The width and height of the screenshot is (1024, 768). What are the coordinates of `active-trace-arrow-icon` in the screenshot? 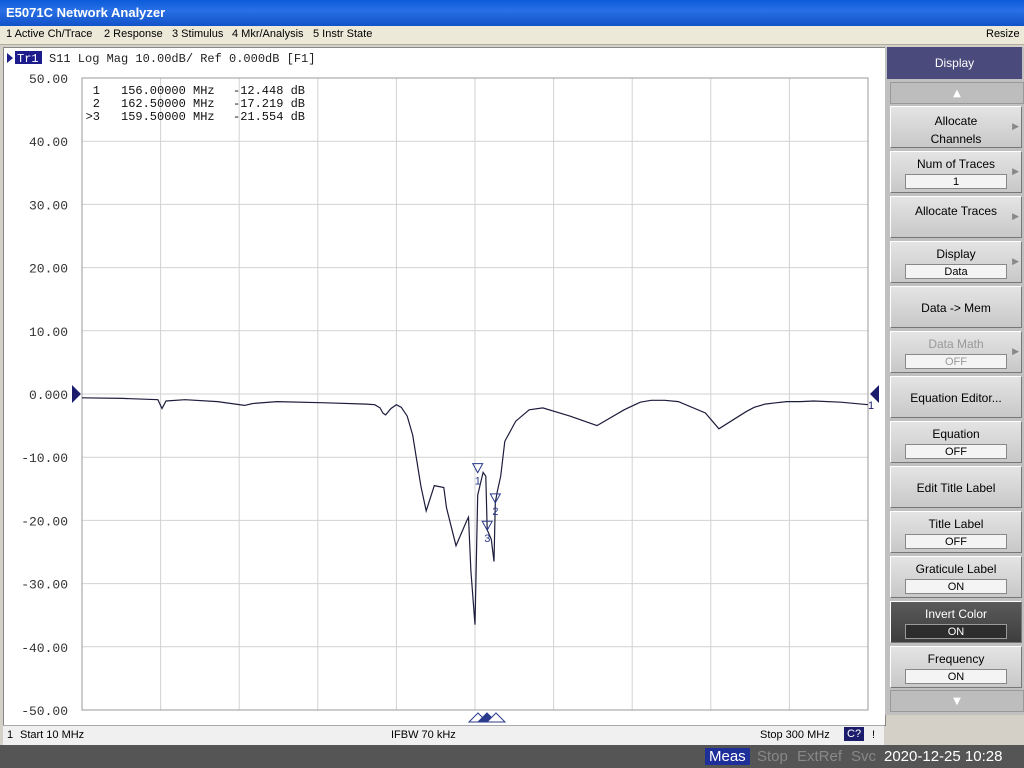 It's located at (10, 58).